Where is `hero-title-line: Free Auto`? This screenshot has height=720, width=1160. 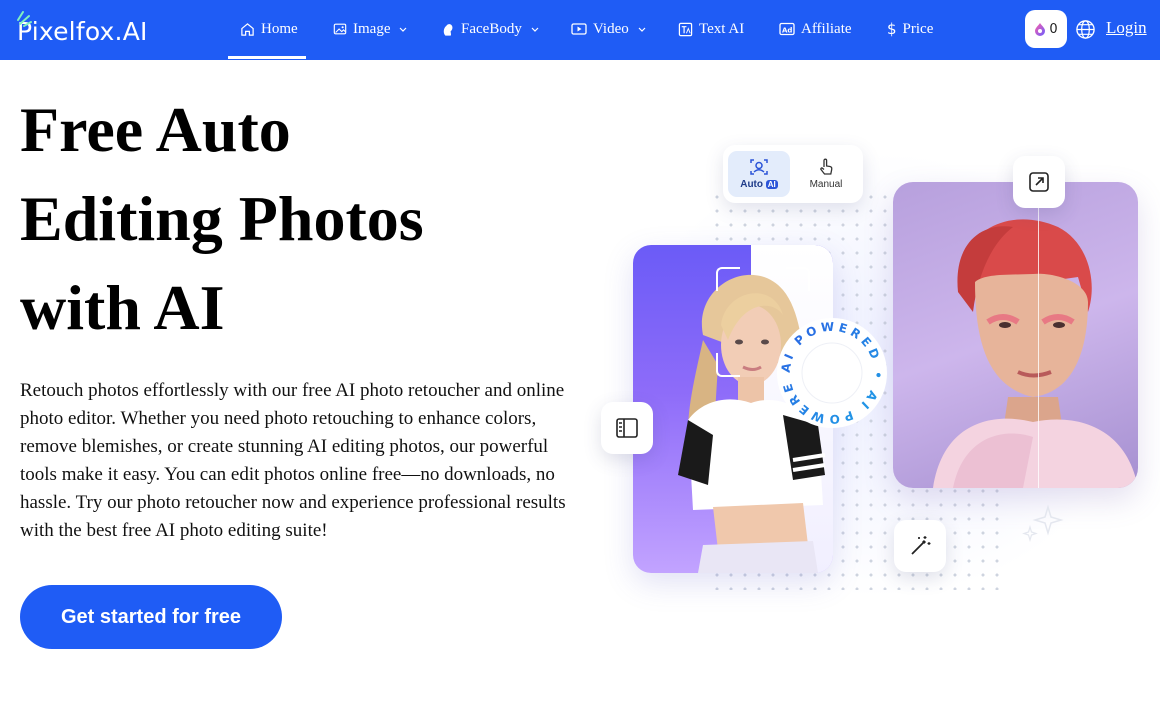 hero-title-line: Free Auto is located at coordinates (155, 129).